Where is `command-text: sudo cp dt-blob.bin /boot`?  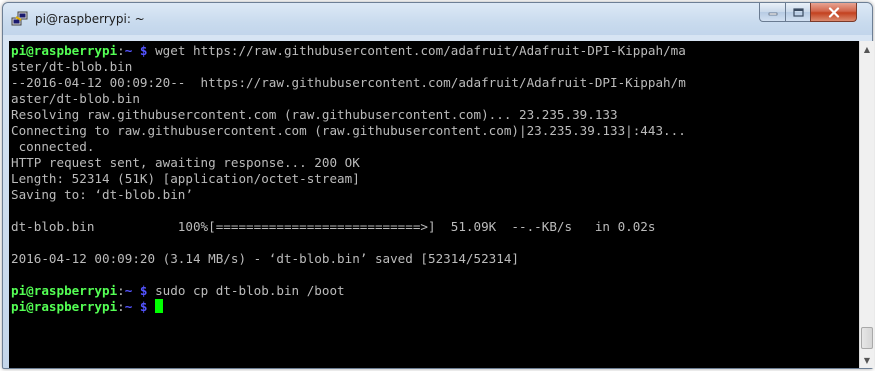
command-text: sudo cp dt-blob.bin /boot is located at coordinates (246, 290).